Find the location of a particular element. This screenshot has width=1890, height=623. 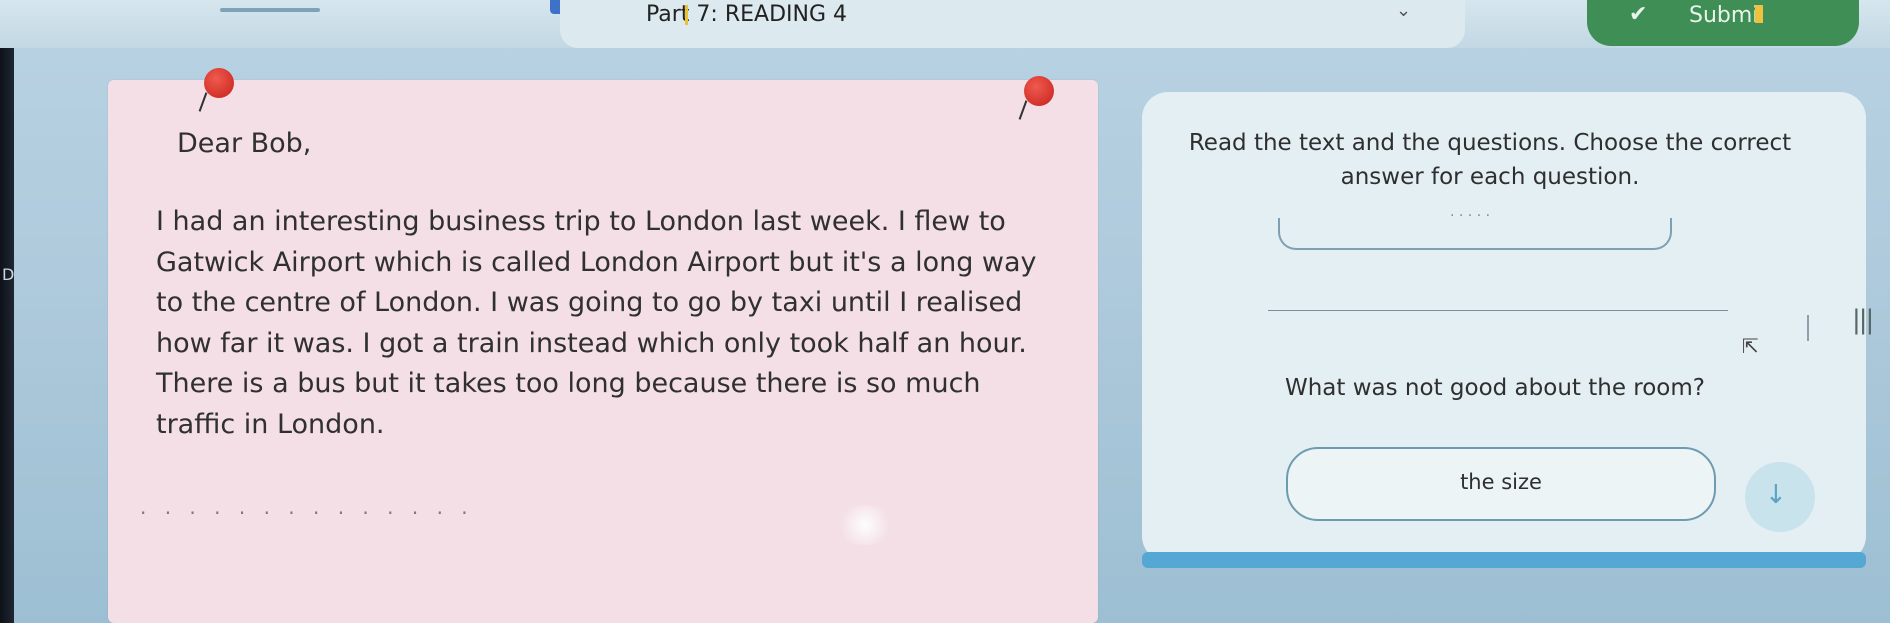

submit-caret is located at coordinates (1759, 14).